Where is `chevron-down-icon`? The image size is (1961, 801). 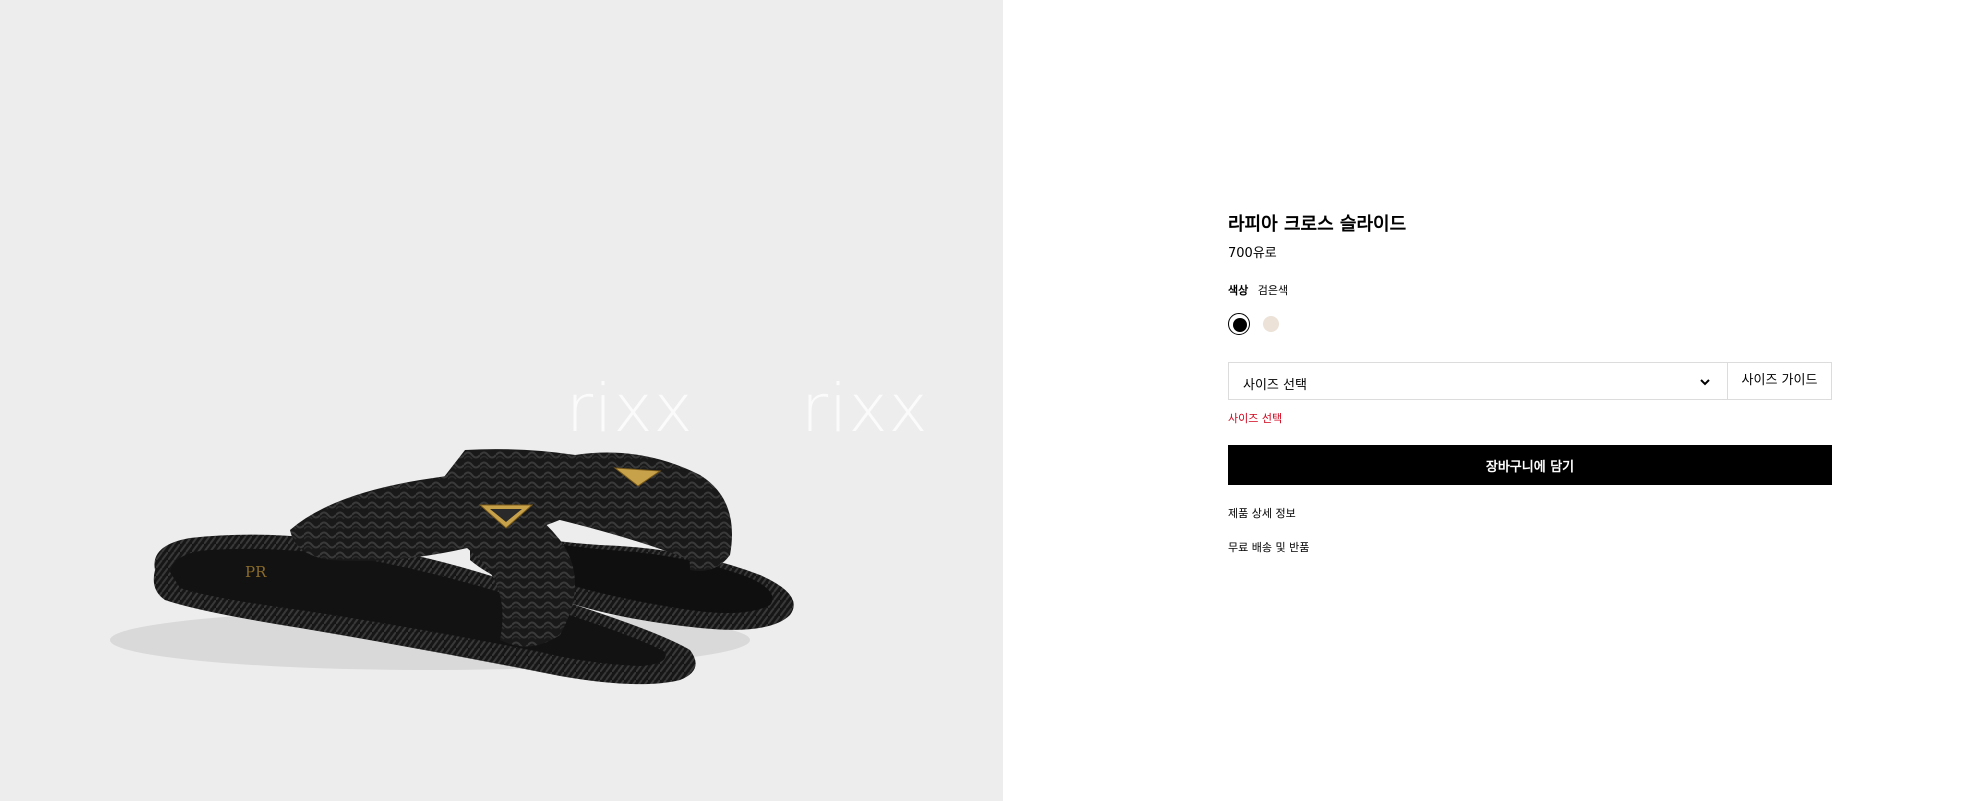
chevron-down-icon is located at coordinates (1705, 382).